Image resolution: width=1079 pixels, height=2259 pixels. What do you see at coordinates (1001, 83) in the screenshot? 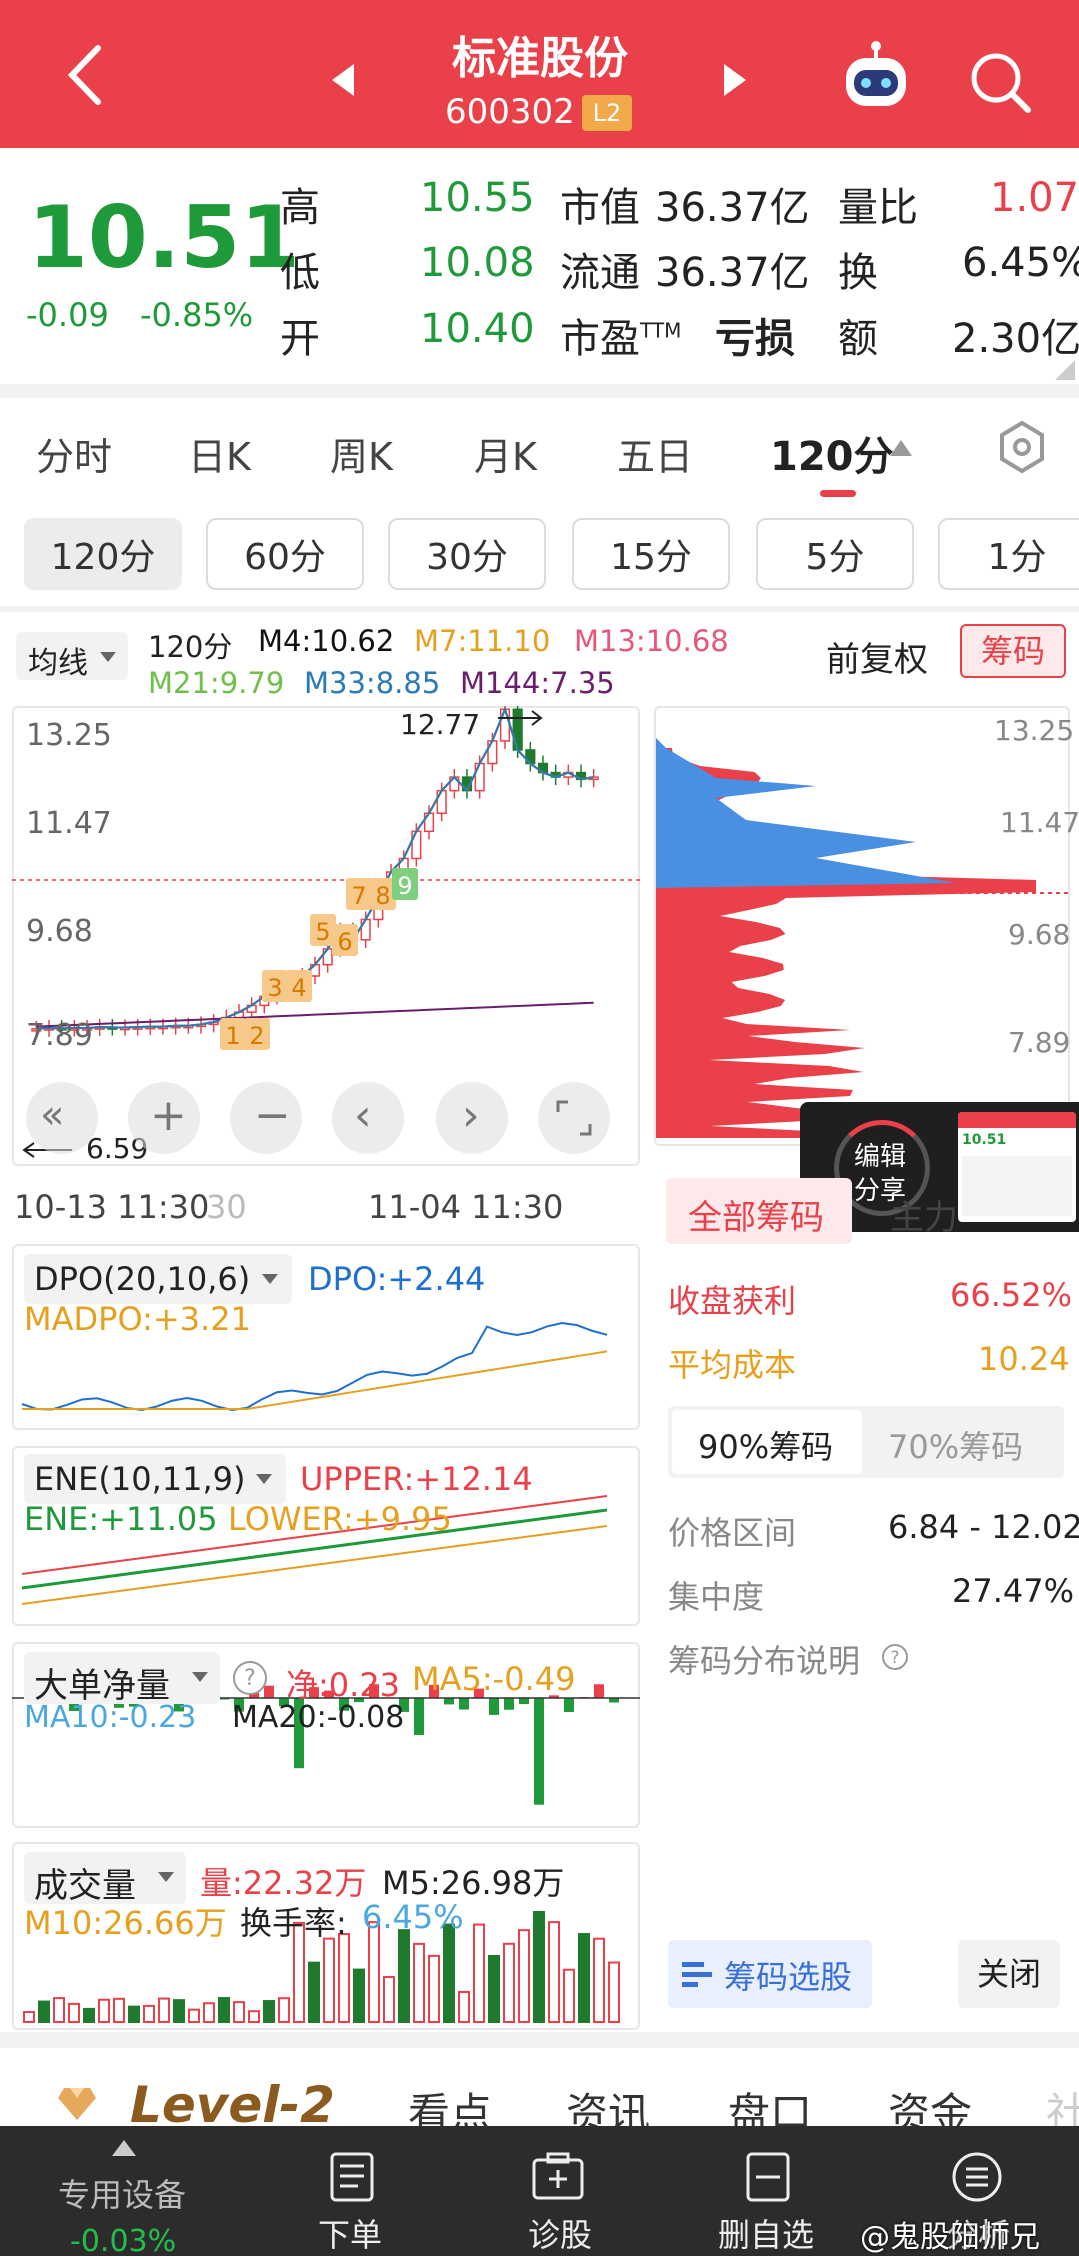
I see `search-icon` at bounding box center [1001, 83].